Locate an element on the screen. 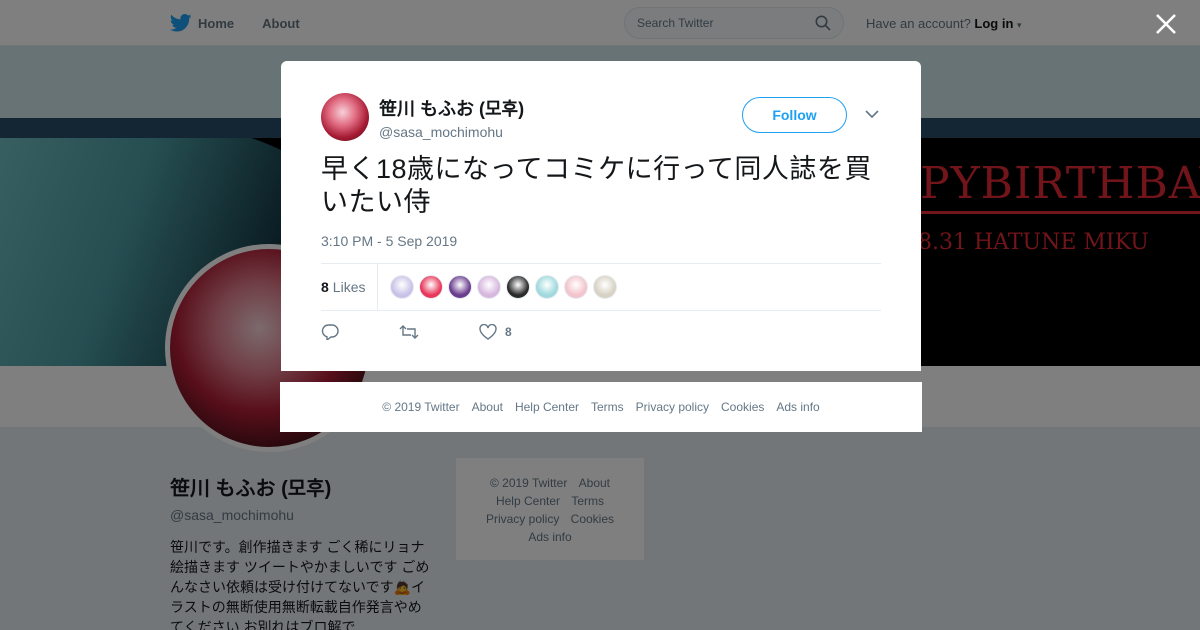 The height and width of the screenshot is (630, 1200). like-button: 8 is located at coordinates (495, 332).